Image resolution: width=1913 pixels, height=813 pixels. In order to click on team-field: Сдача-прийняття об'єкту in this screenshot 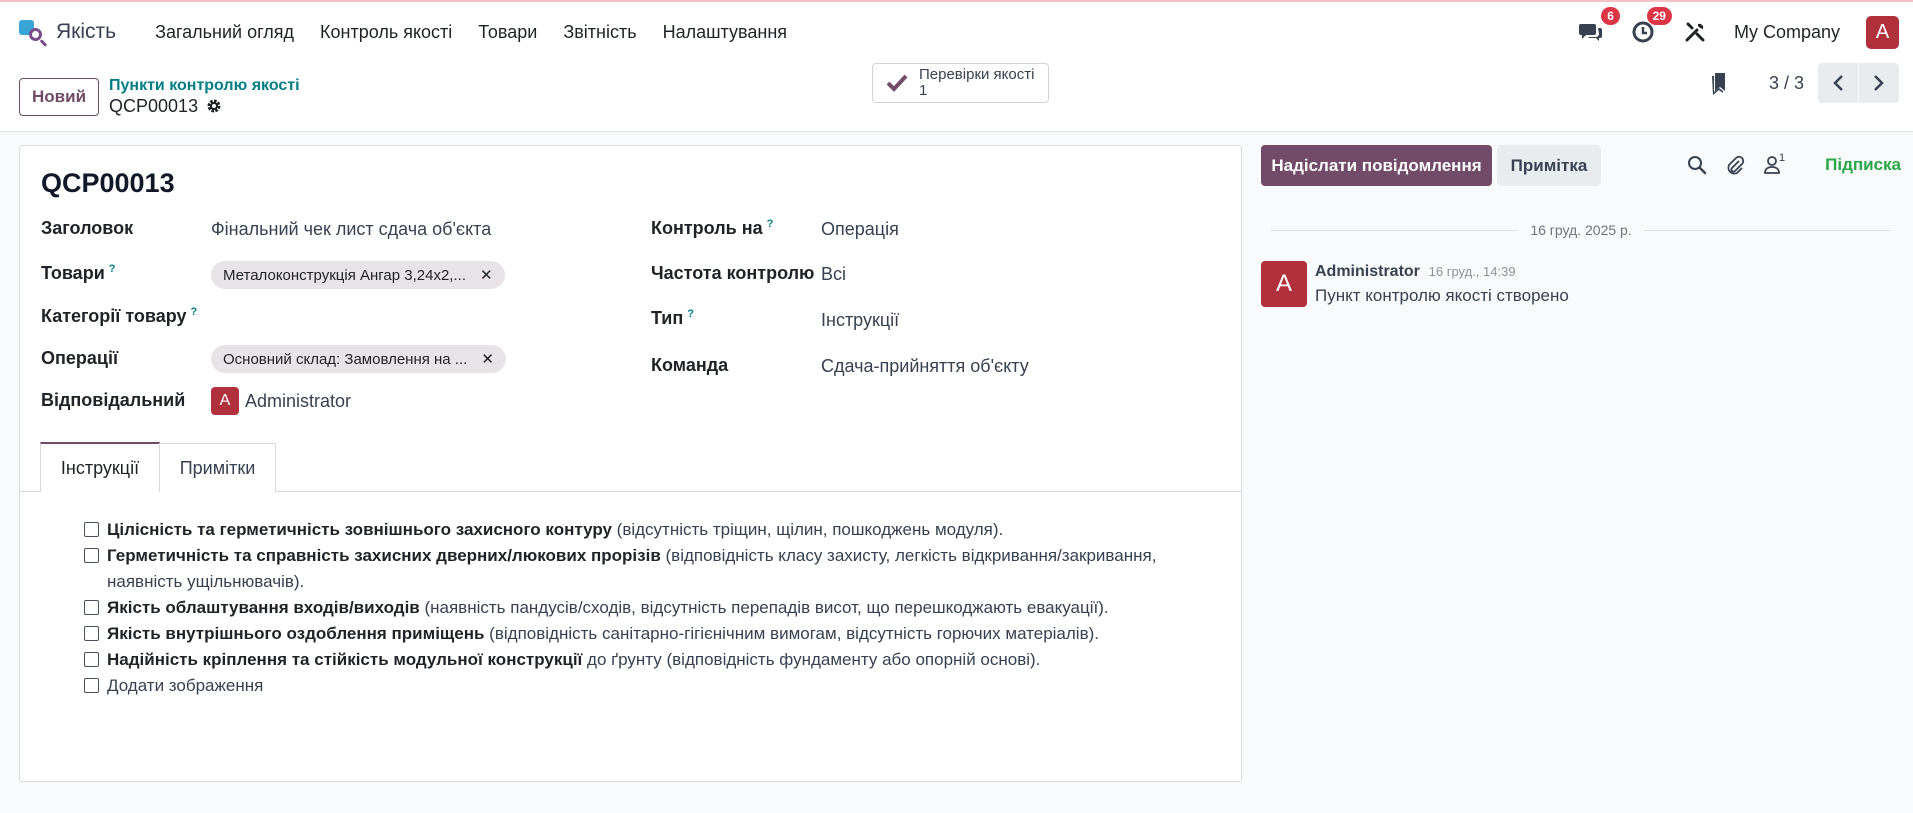, I will do `click(925, 366)`.